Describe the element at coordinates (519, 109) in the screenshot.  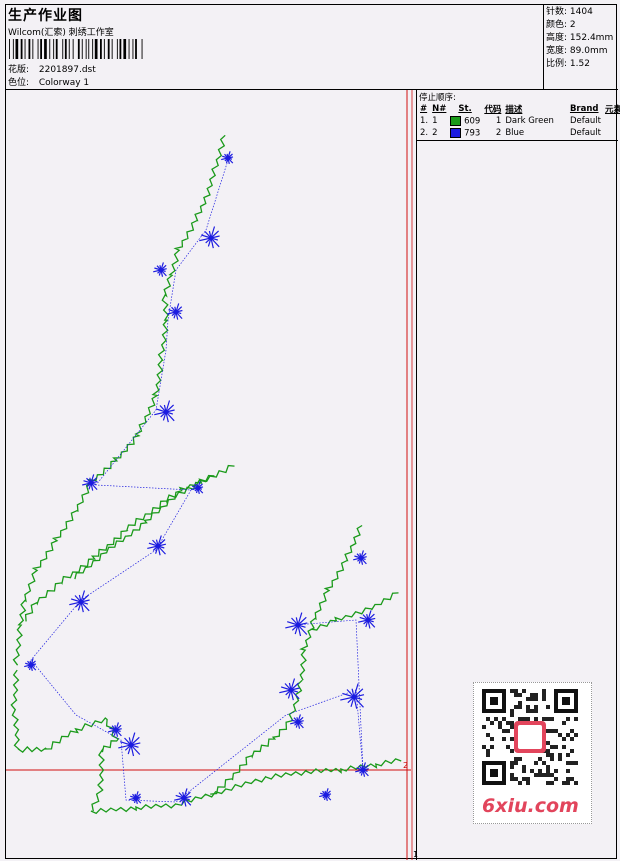
I see `table-header: # N# St. 代码 描述 Brand 元素` at that location.